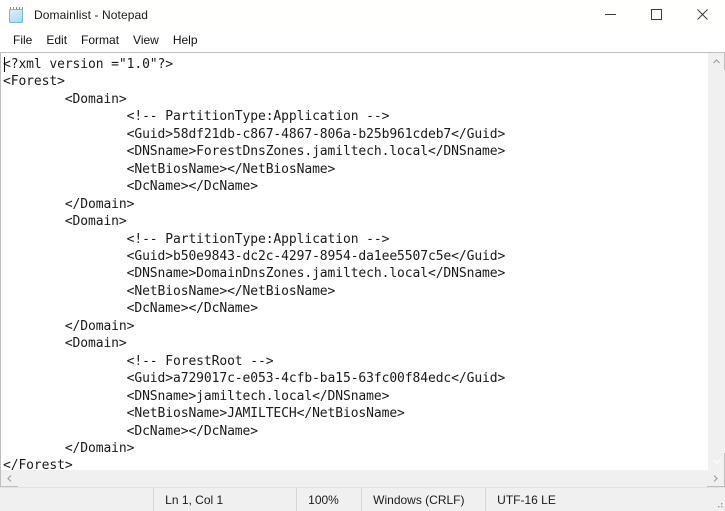  What do you see at coordinates (17, 14) in the screenshot?
I see `notepad-icon` at bounding box center [17, 14].